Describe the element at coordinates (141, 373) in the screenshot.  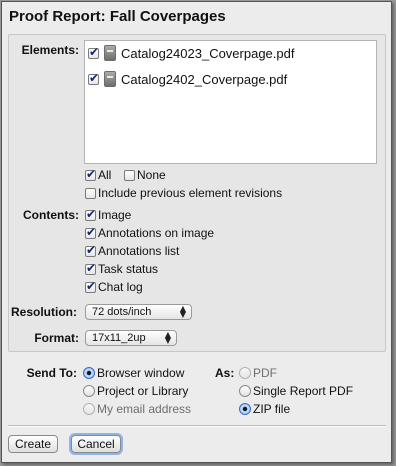
I see `browser-window-label: Browser window` at that location.